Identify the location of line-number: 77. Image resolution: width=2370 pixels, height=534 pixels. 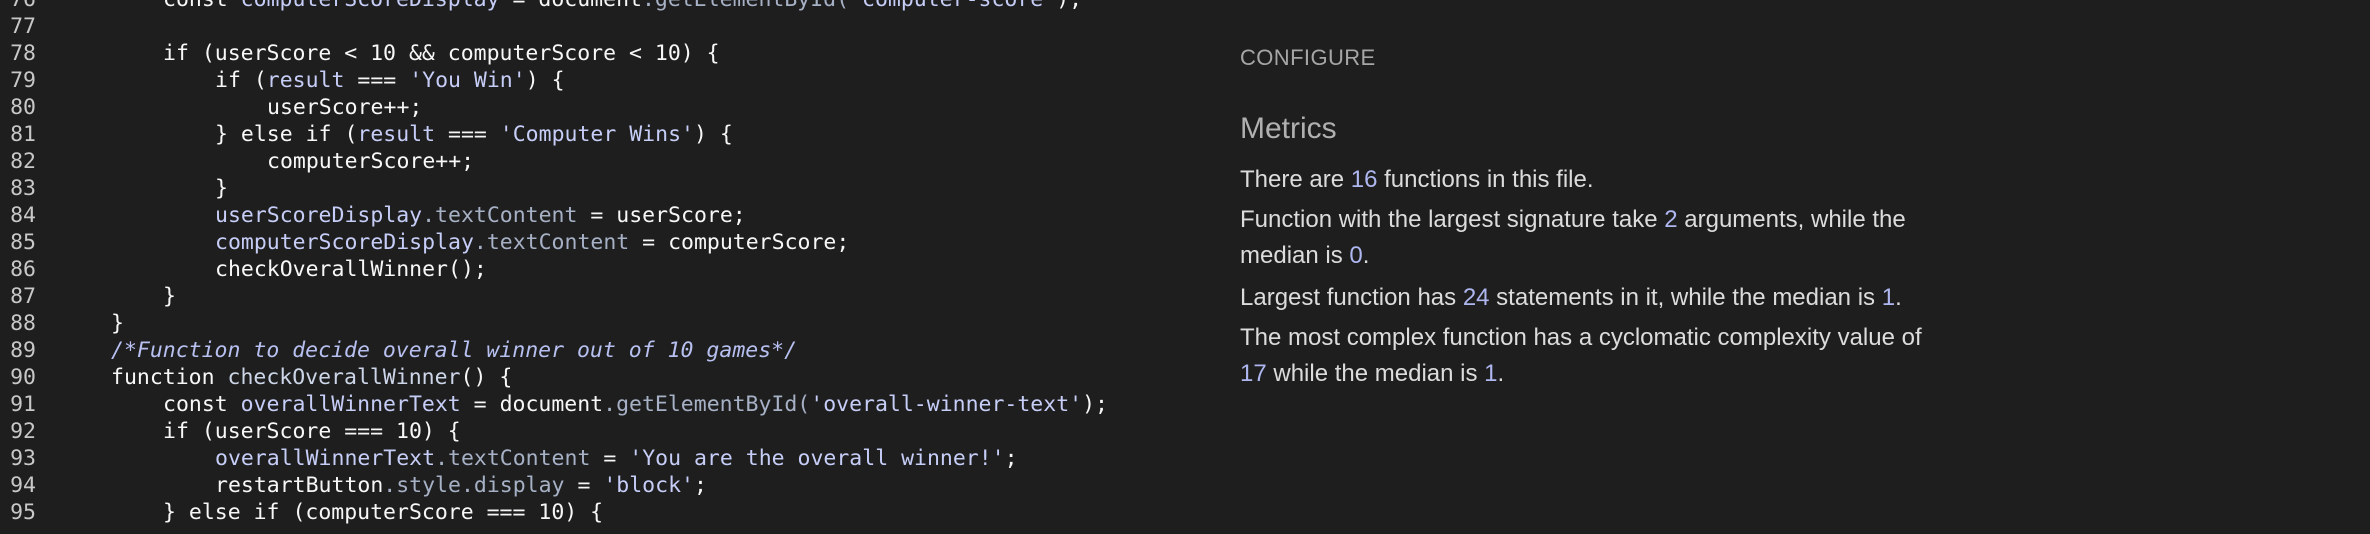
(23, 26).